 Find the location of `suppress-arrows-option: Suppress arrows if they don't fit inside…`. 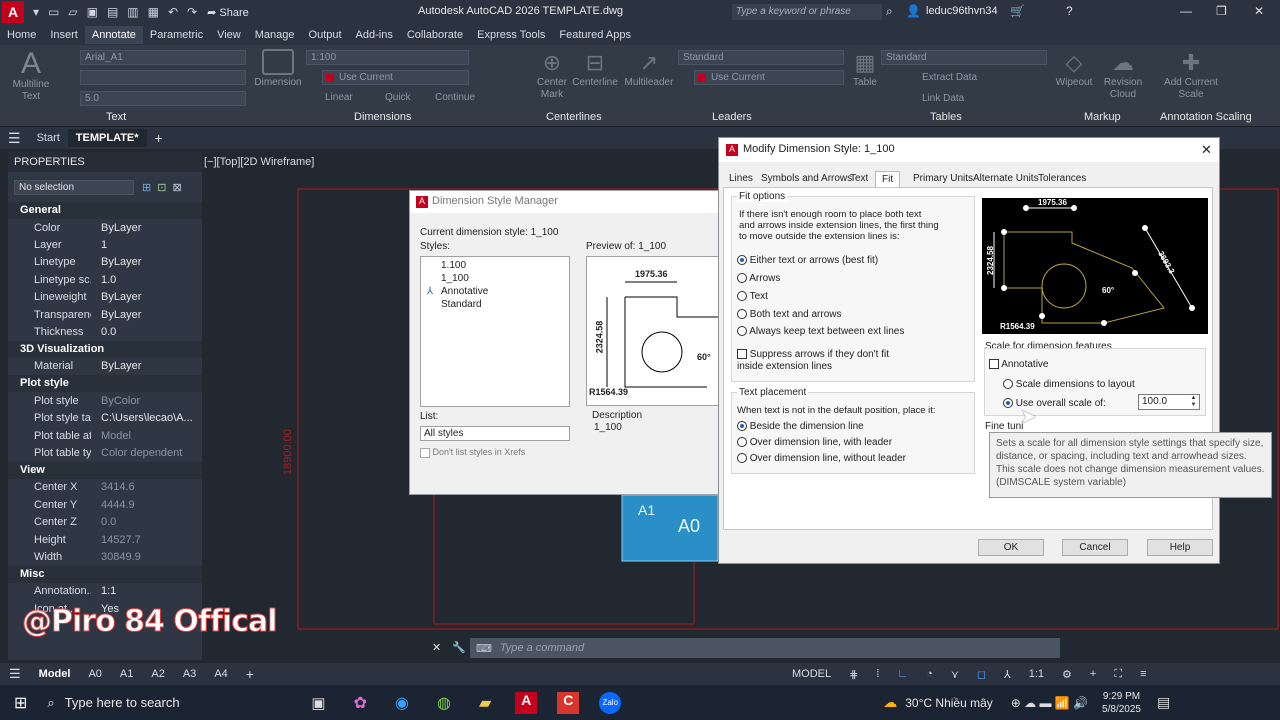

suppress-arrows-option: Suppress arrows if they don't fit inside… is located at coordinates (827, 361).